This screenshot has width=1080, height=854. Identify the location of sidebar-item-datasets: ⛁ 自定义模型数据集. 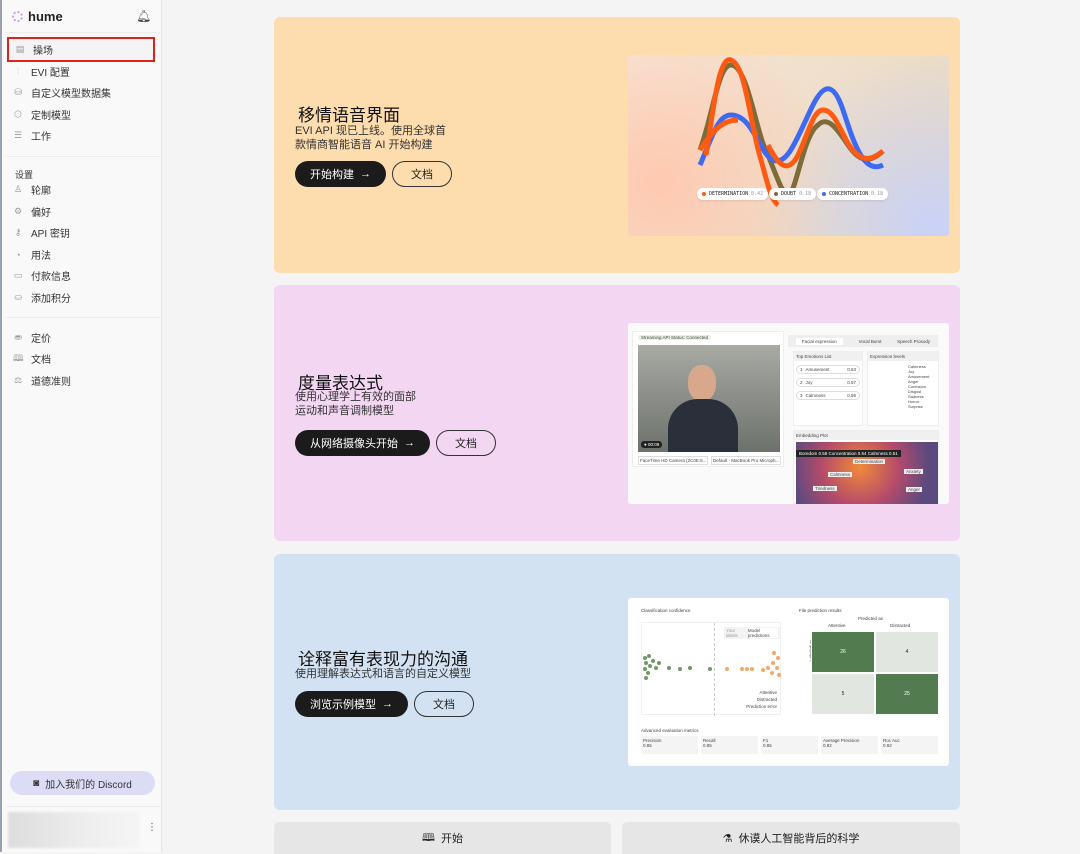
(81, 92).